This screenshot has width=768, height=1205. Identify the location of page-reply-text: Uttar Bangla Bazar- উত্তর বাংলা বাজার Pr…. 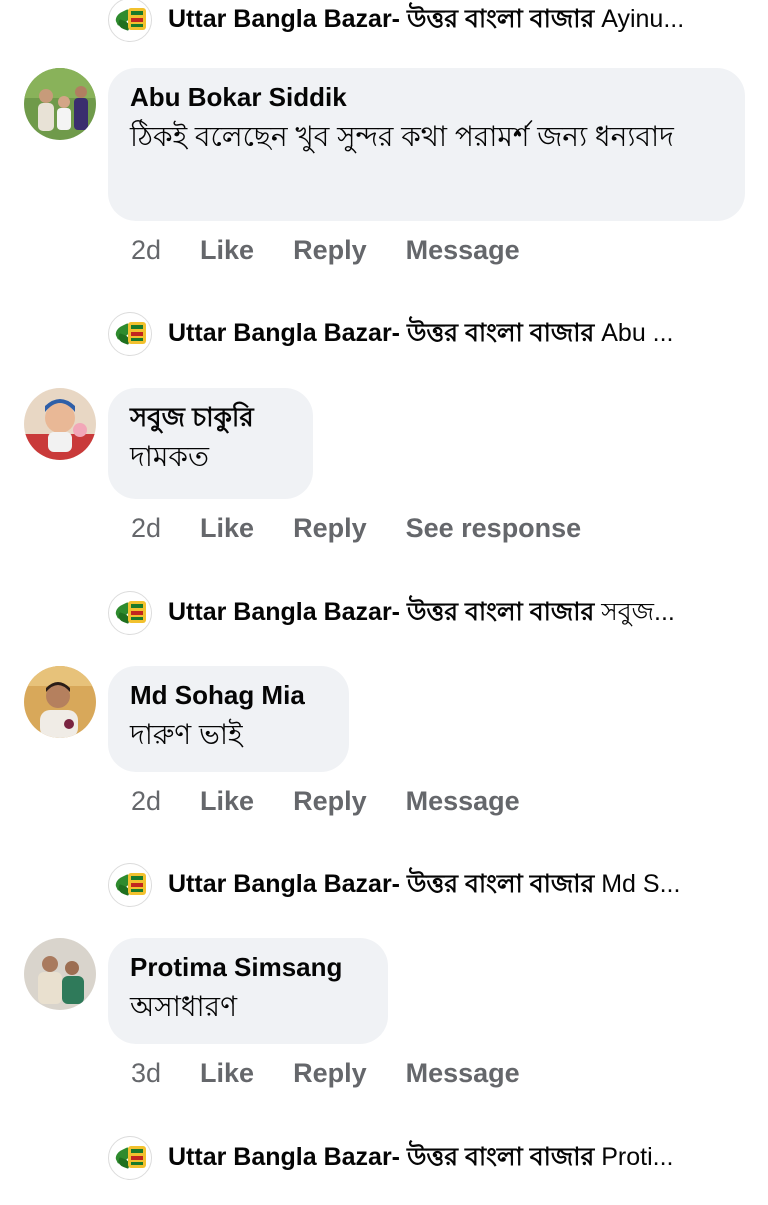
(458, 1158).